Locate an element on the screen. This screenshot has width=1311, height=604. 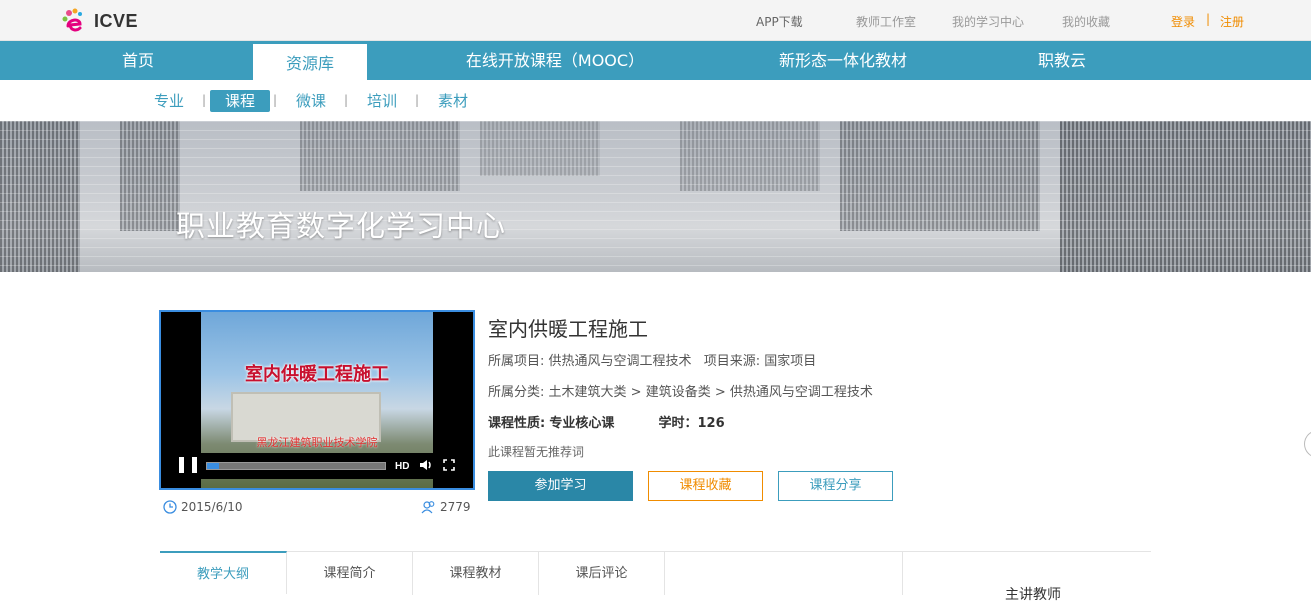
hd-toggle: HD is located at coordinates (402, 466).